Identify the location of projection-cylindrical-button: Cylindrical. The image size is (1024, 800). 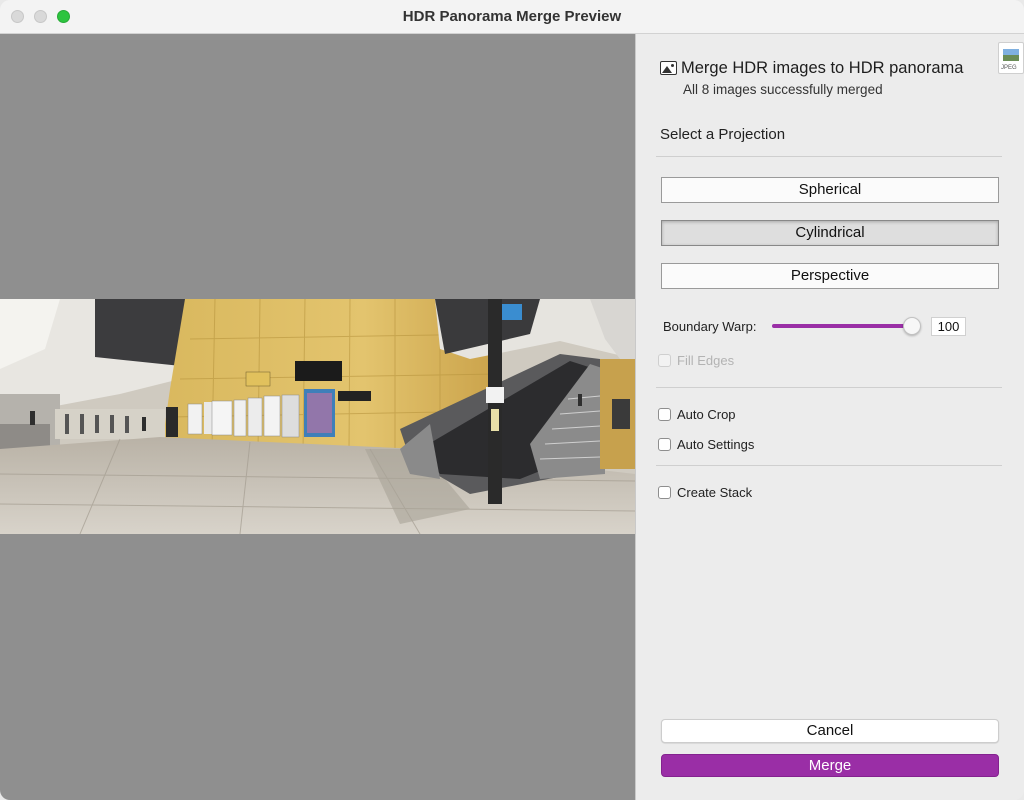
(830, 233).